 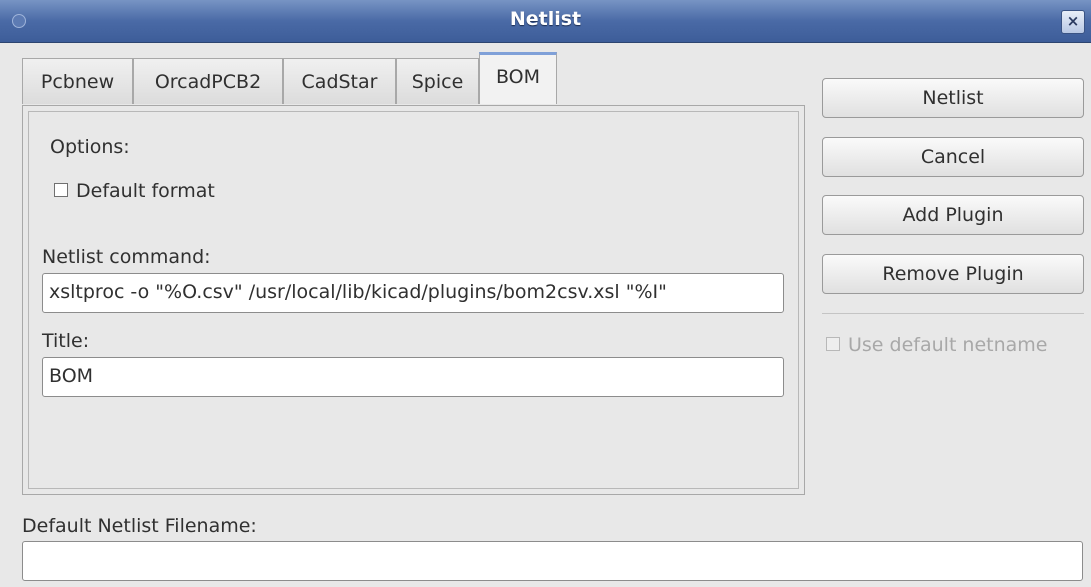 I want to click on tab-bom: BOM, so click(x=518, y=78).